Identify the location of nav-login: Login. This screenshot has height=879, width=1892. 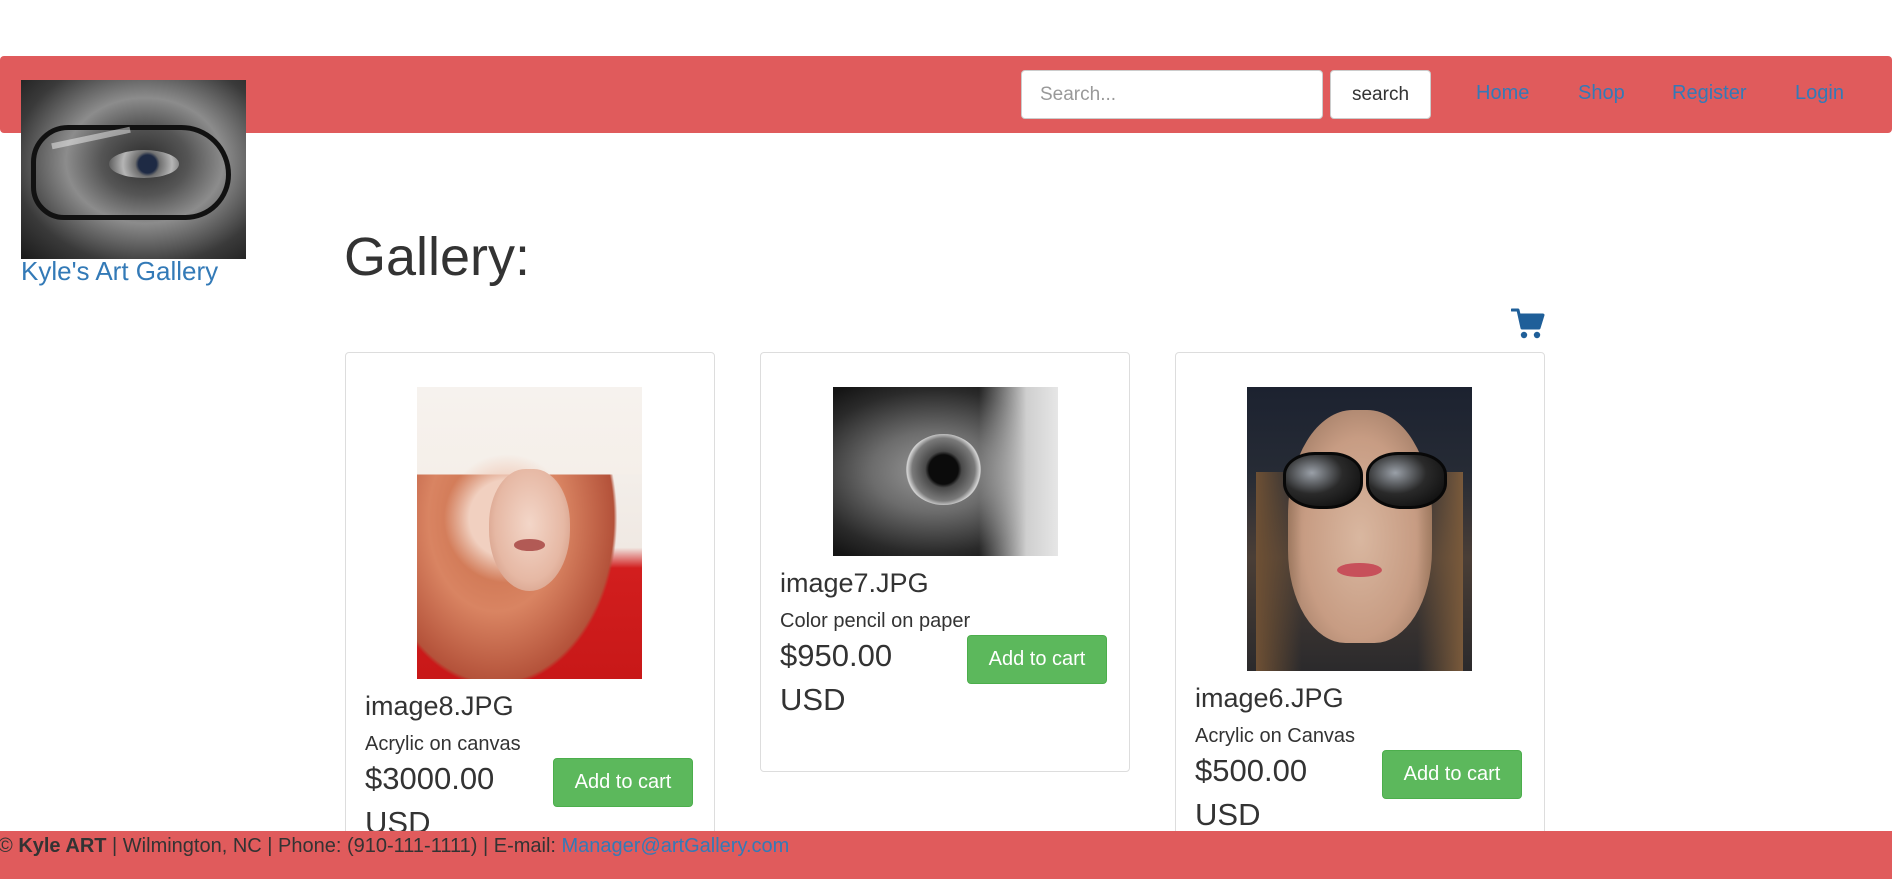
(1819, 93).